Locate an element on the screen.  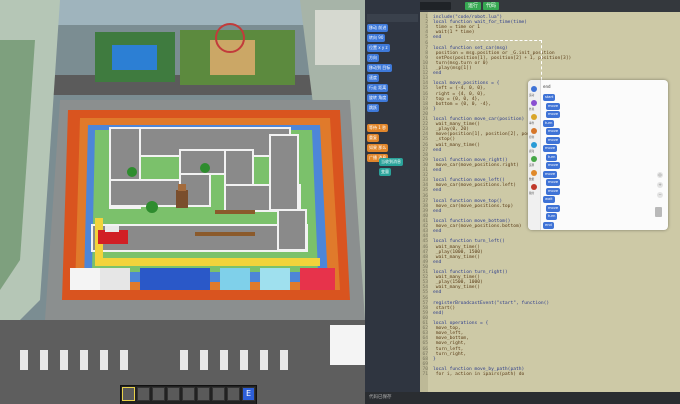
palette-block: 重复 is located at coordinates (373, 138).